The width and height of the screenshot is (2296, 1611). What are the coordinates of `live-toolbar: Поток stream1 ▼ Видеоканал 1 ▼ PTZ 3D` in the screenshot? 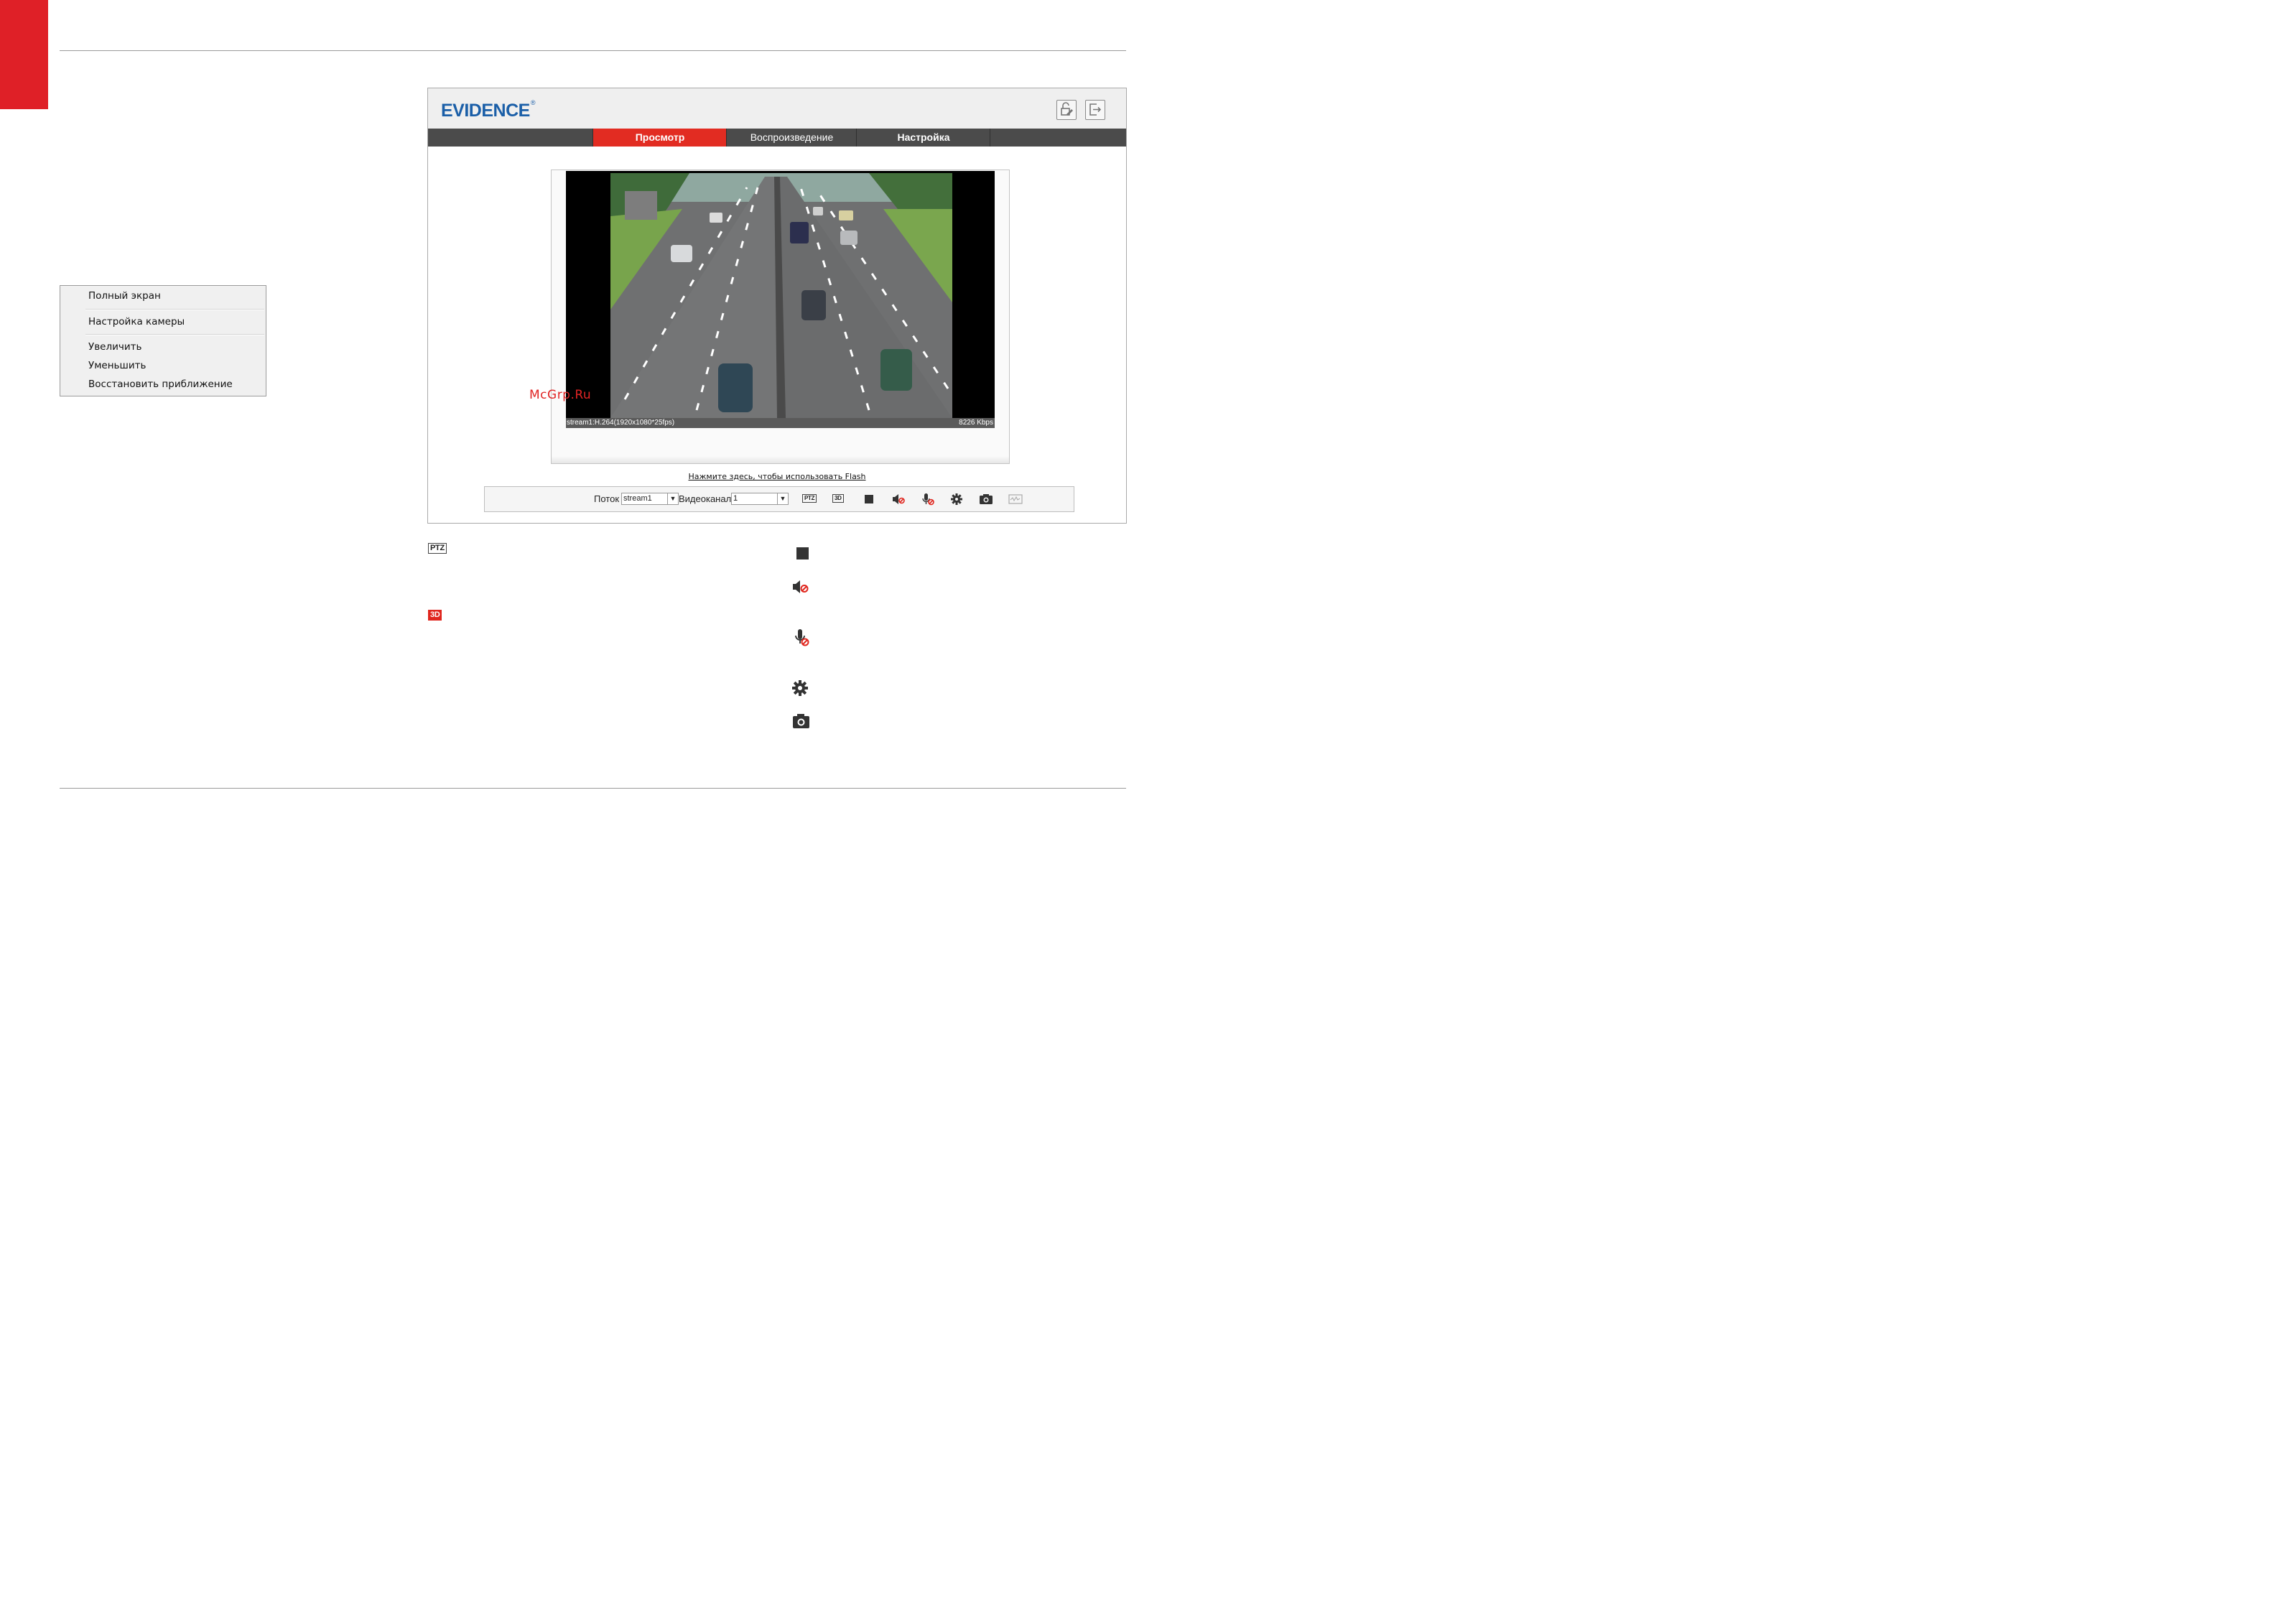 It's located at (779, 499).